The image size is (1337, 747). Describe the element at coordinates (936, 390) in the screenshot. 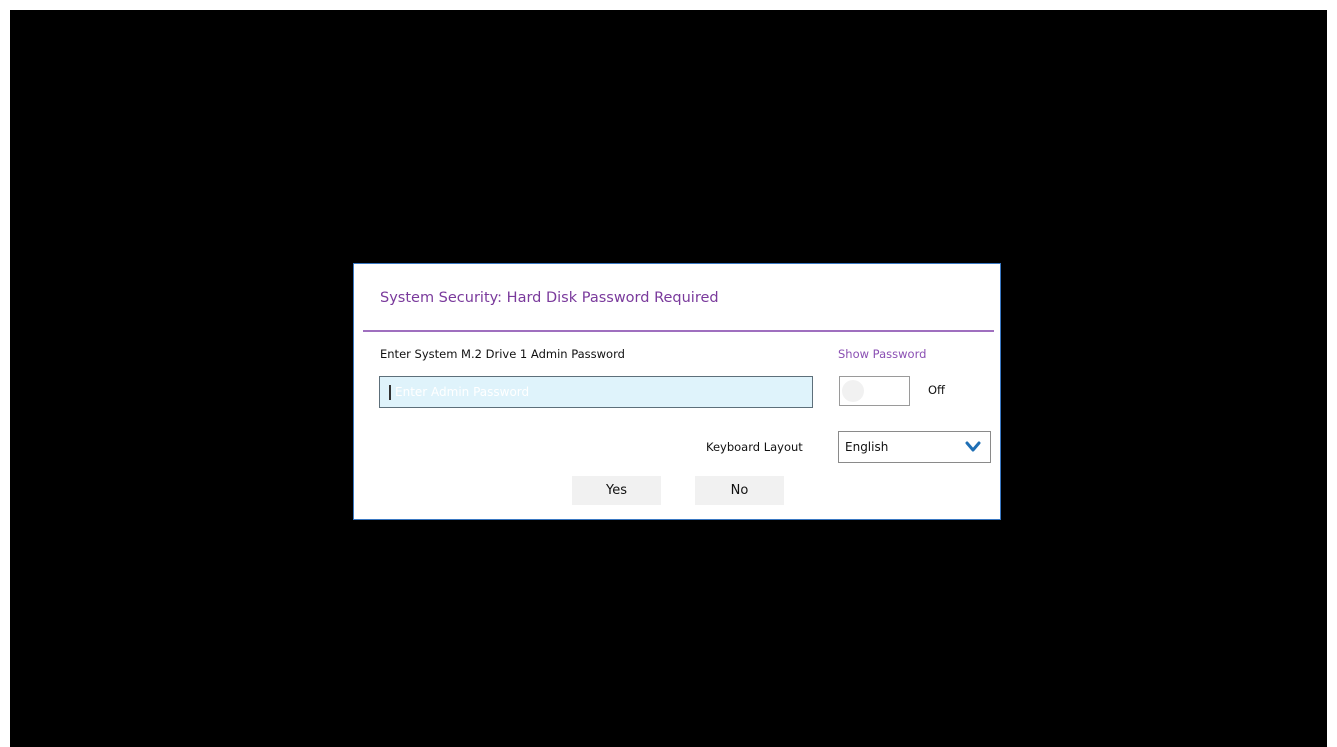

I see `toggle-state-label: Off` at that location.